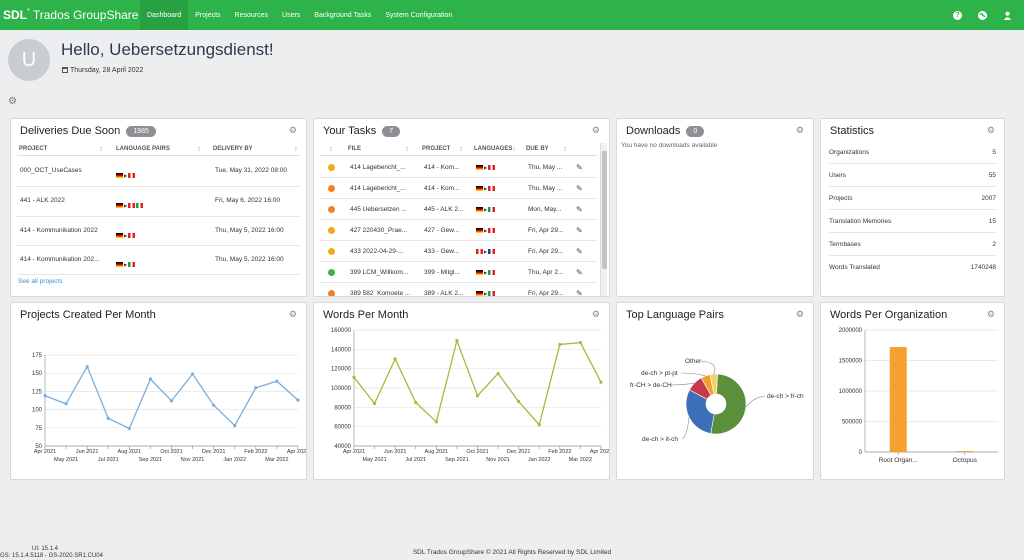 This screenshot has width=1024, height=560. Describe the element at coordinates (537, 149) in the screenshot. I see `column-due-by: DUE BY` at that location.